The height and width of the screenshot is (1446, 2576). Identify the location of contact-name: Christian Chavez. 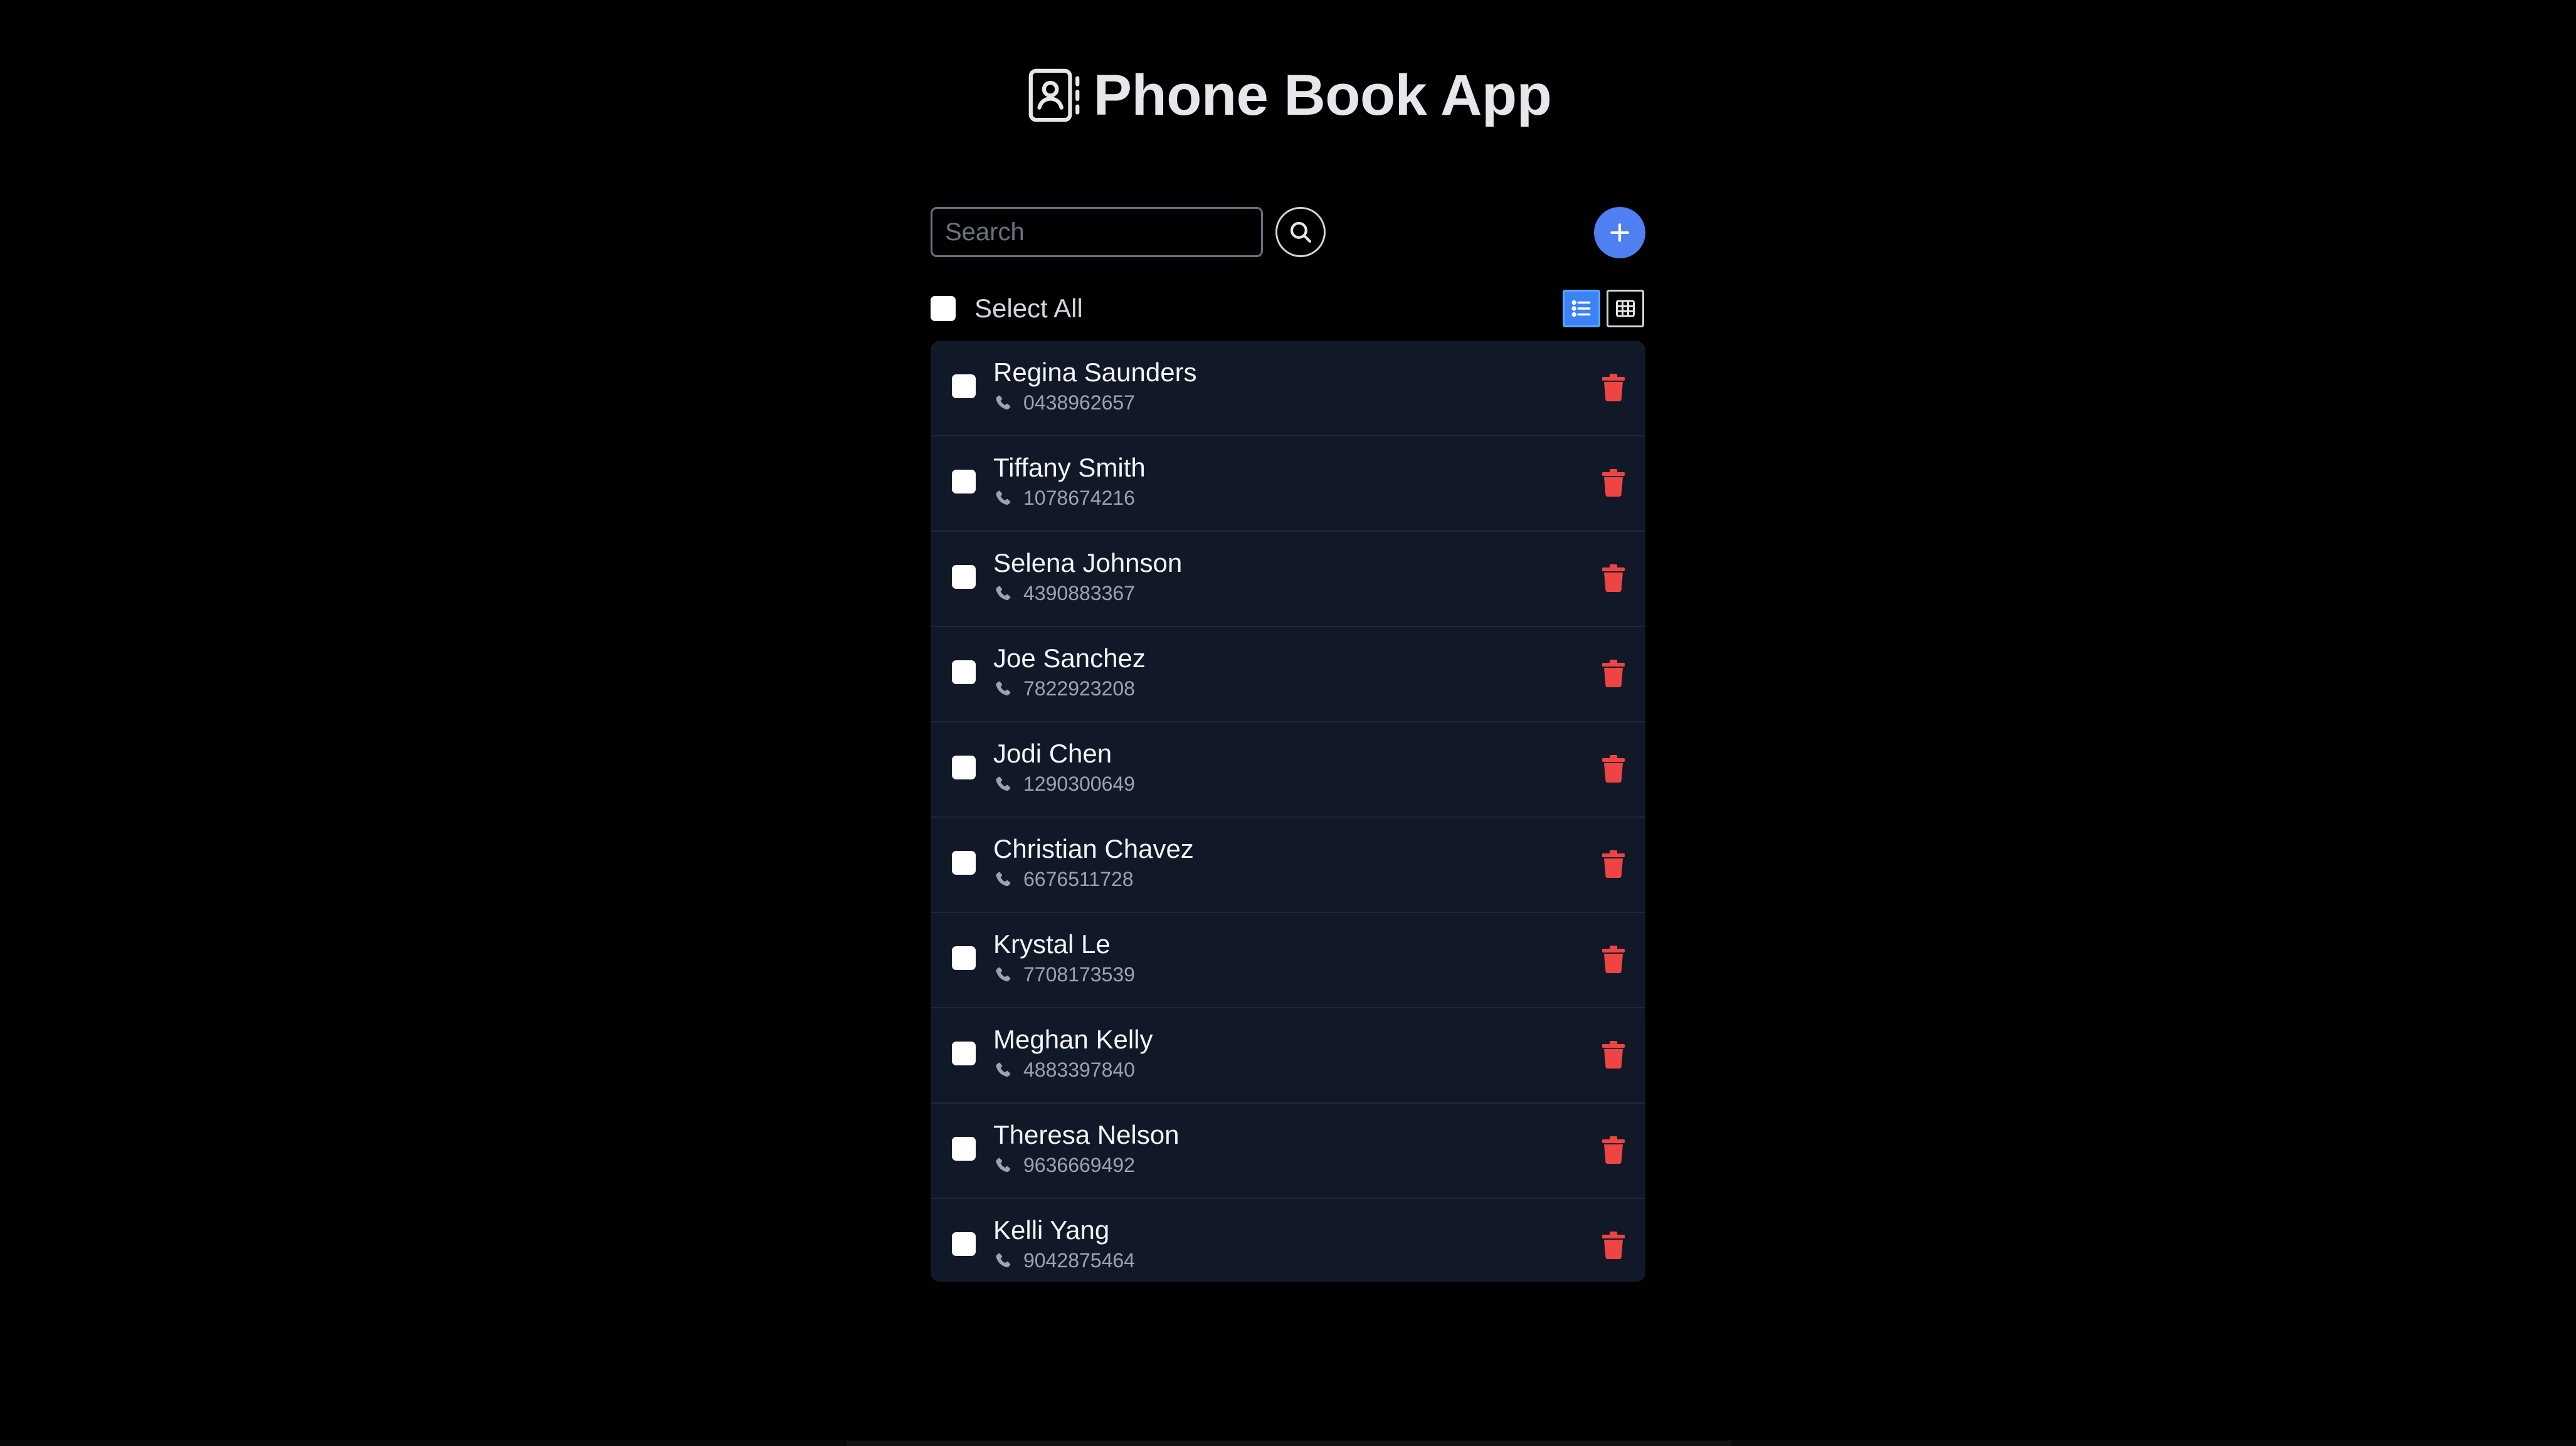
(1093, 849).